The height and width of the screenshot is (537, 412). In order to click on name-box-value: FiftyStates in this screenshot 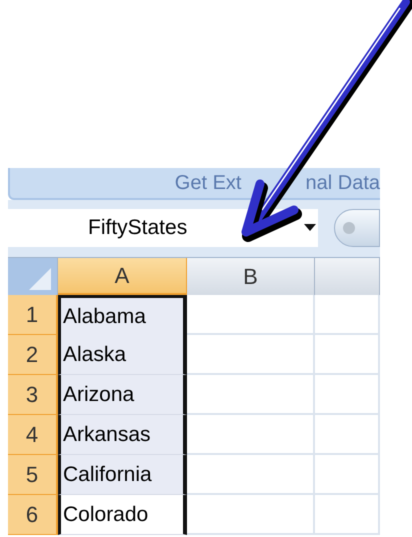, I will do `click(138, 227)`.